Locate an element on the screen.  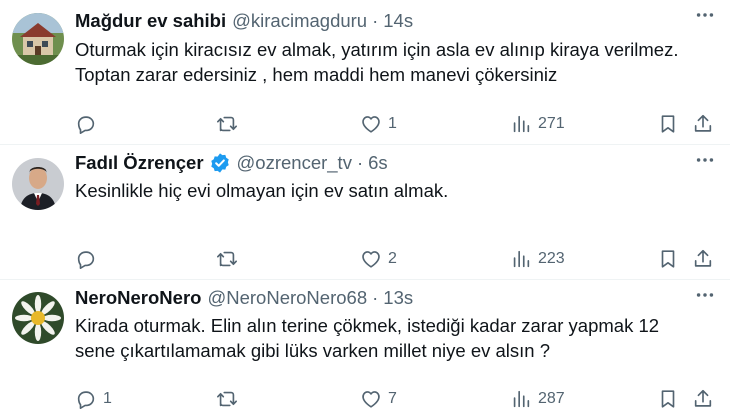
like-button: 2 is located at coordinates (378, 259).